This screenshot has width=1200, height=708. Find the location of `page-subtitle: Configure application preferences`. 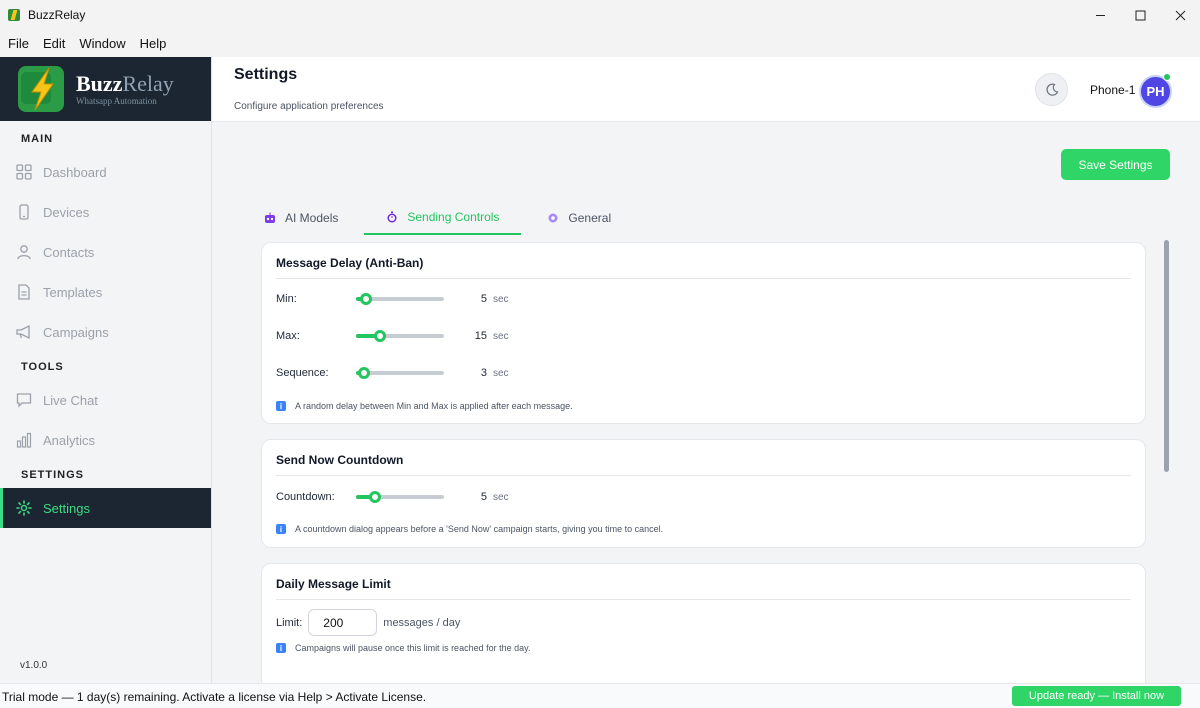

page-subtitle: Configure application preferences is located at coordinates (309, 106).